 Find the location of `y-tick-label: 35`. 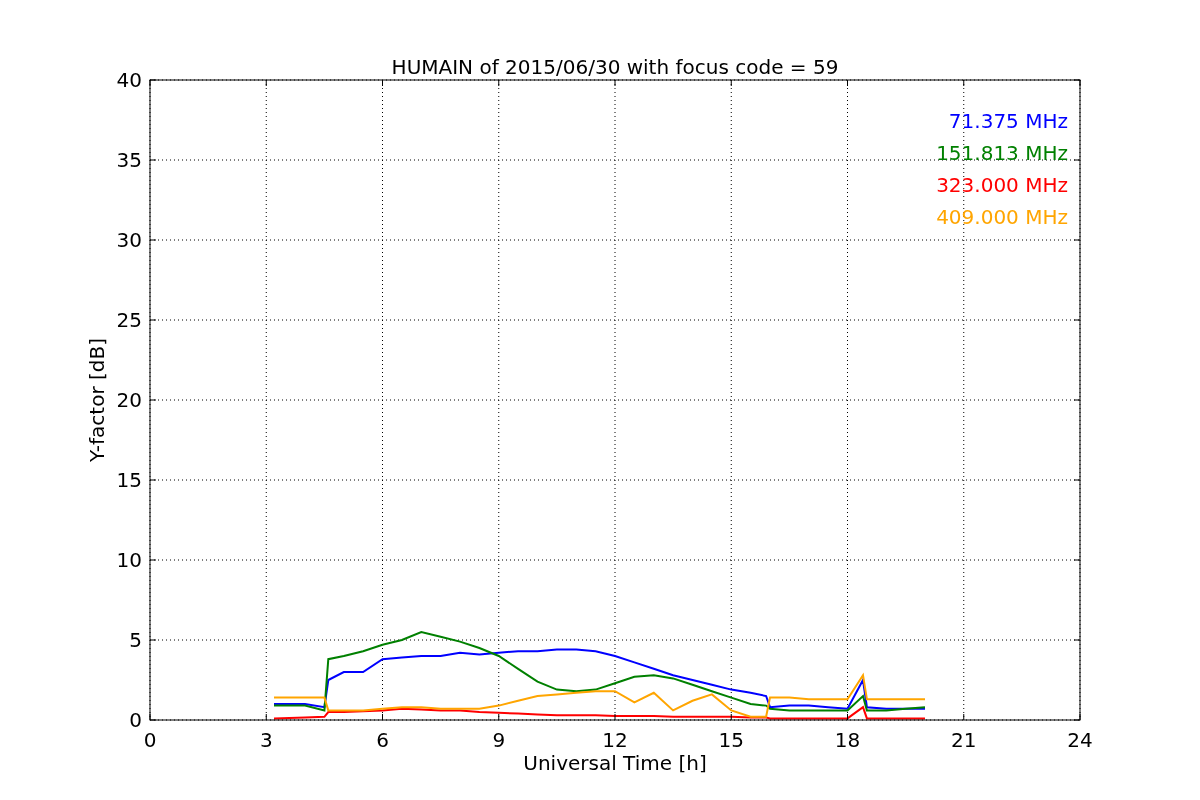

y-tick-label: 35 is located at coordinates (129, 160).